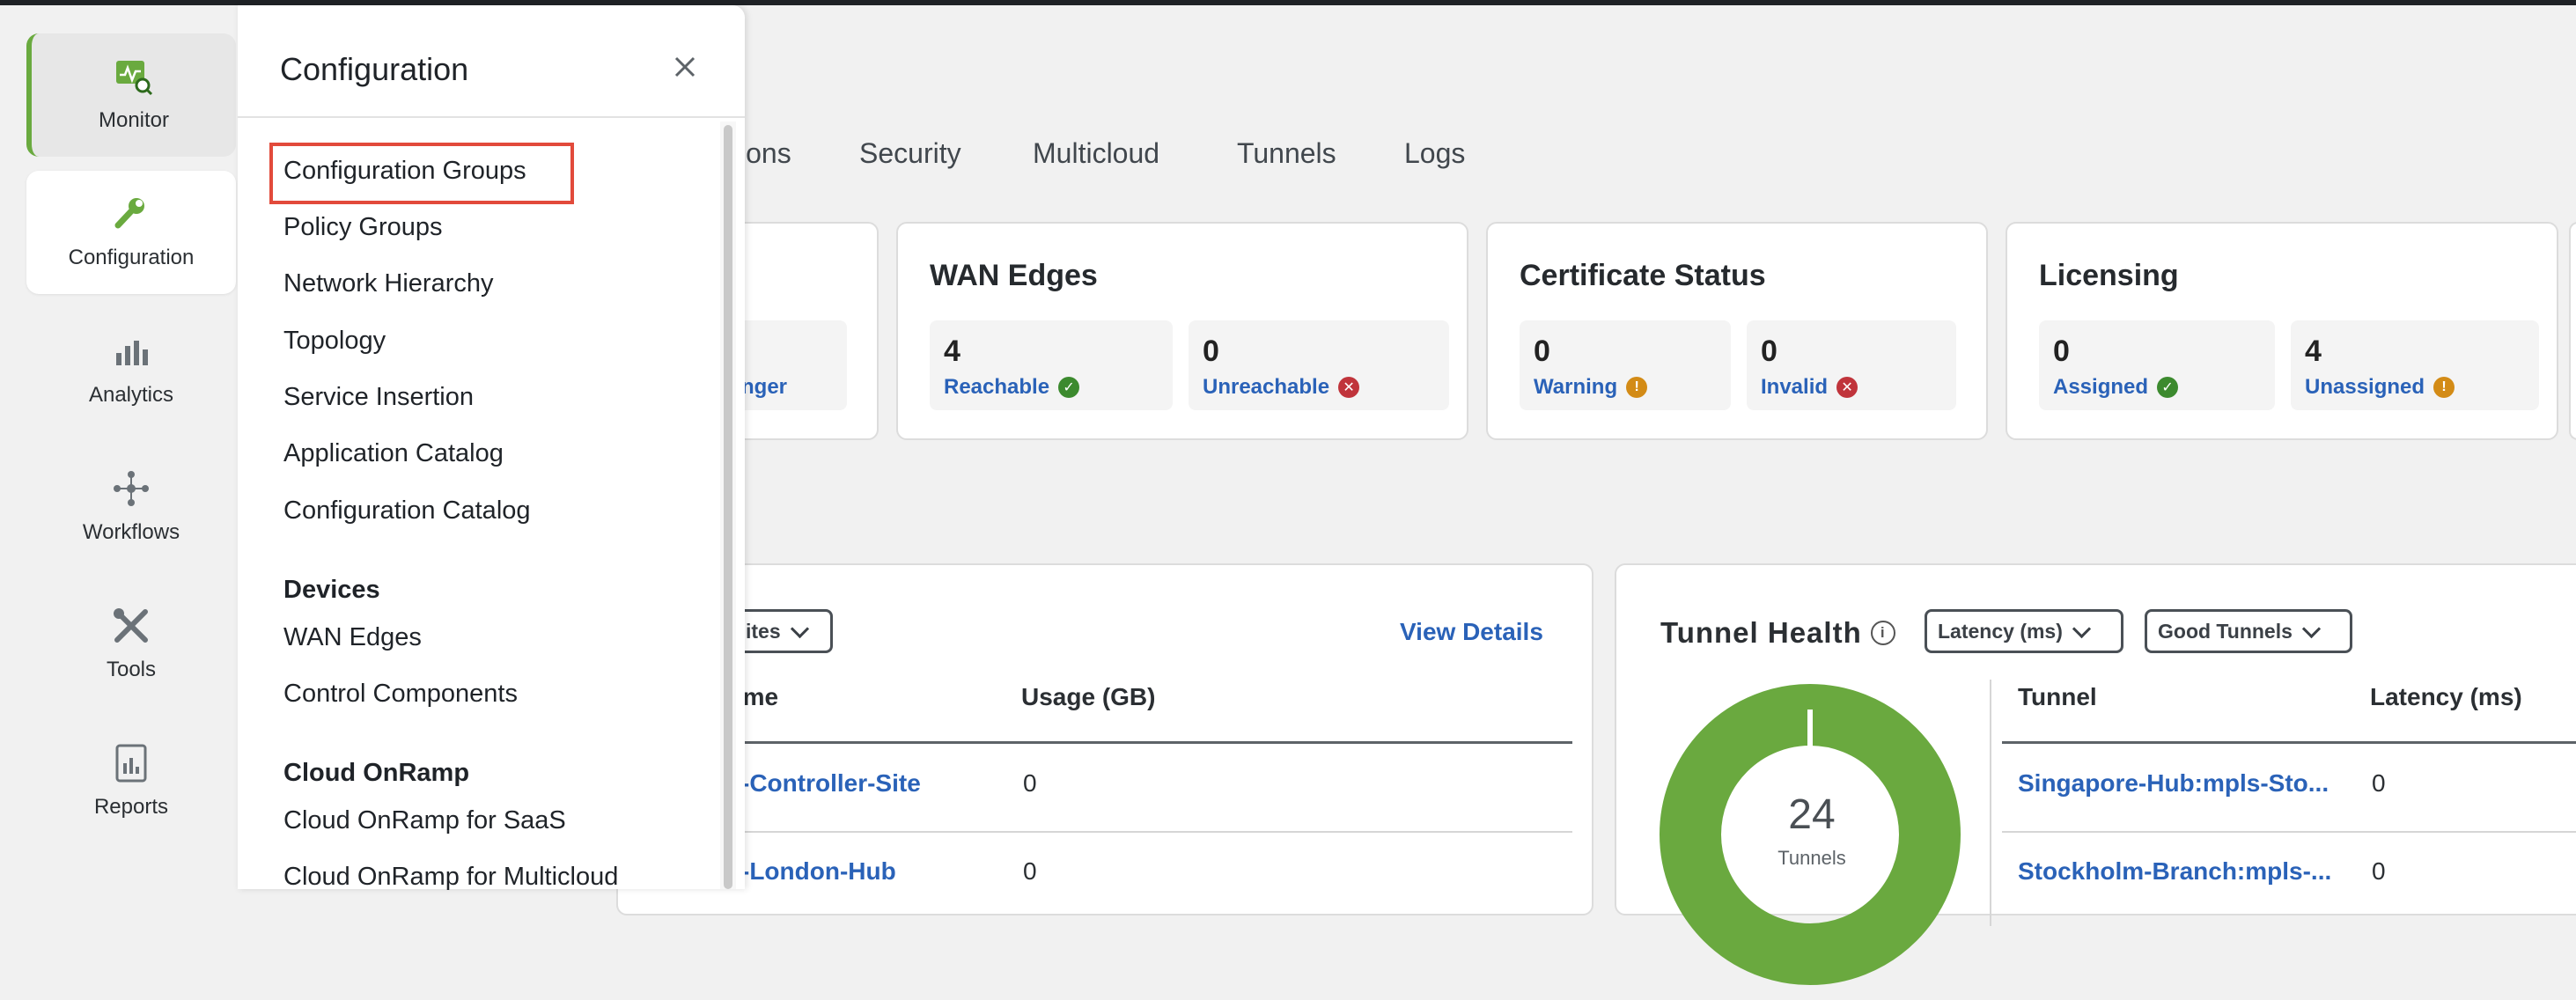 The width and height of the screenshot is (2576, 1000). What do you see at coordinates (131, 395) in the screenshot?
I see `nav-analytics-label: Analytics` at bounding box center [131, 395].